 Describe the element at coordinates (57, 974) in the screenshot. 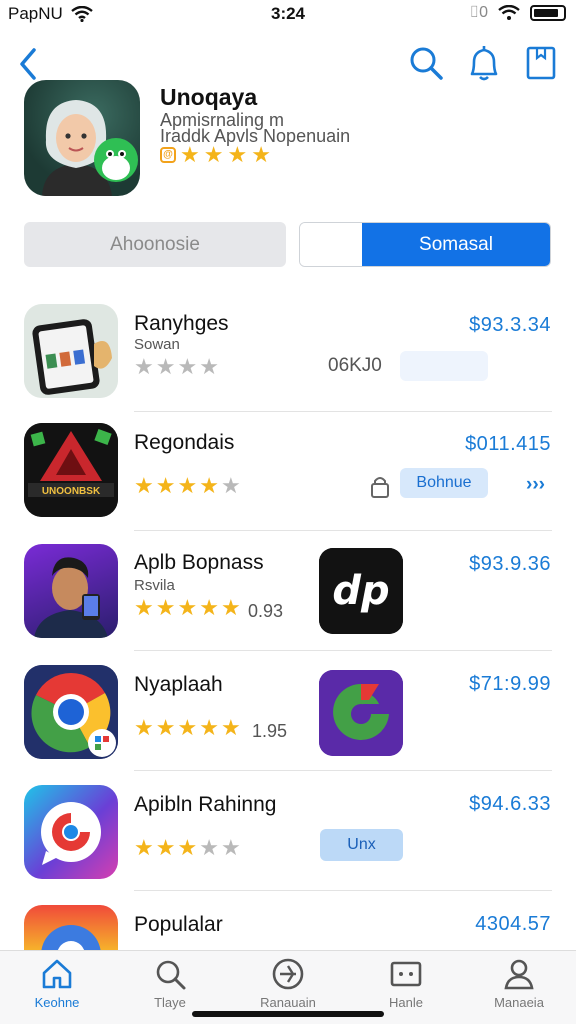

I see `home-icon` at that location.